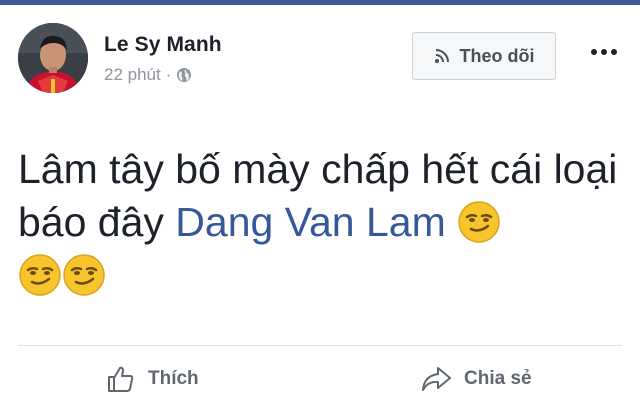 The height and width of the screenshot is (404, 640). Describe the element at coordinates (173, 378) in the screenshot. I see `like-label: Thích` at that location.